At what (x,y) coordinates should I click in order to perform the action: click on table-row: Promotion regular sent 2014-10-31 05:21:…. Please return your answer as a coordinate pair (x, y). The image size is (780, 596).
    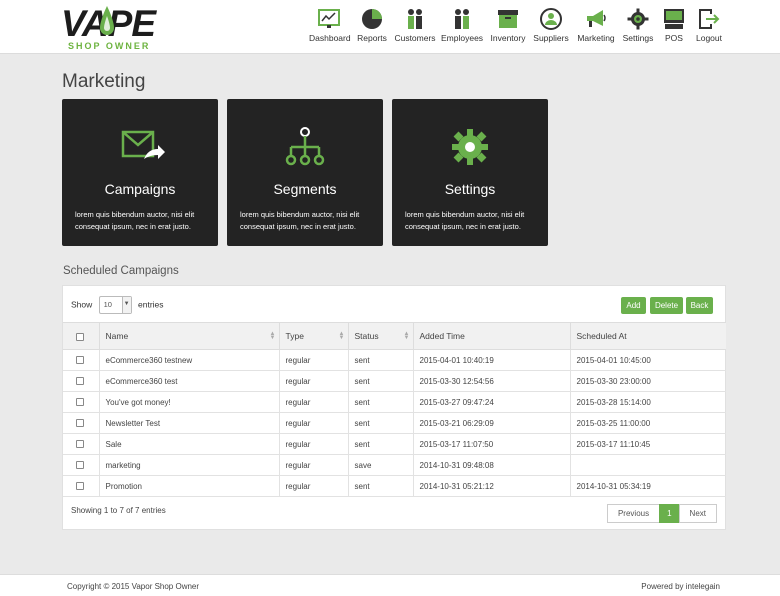
    Looking at the image, I should click on (394, 486).